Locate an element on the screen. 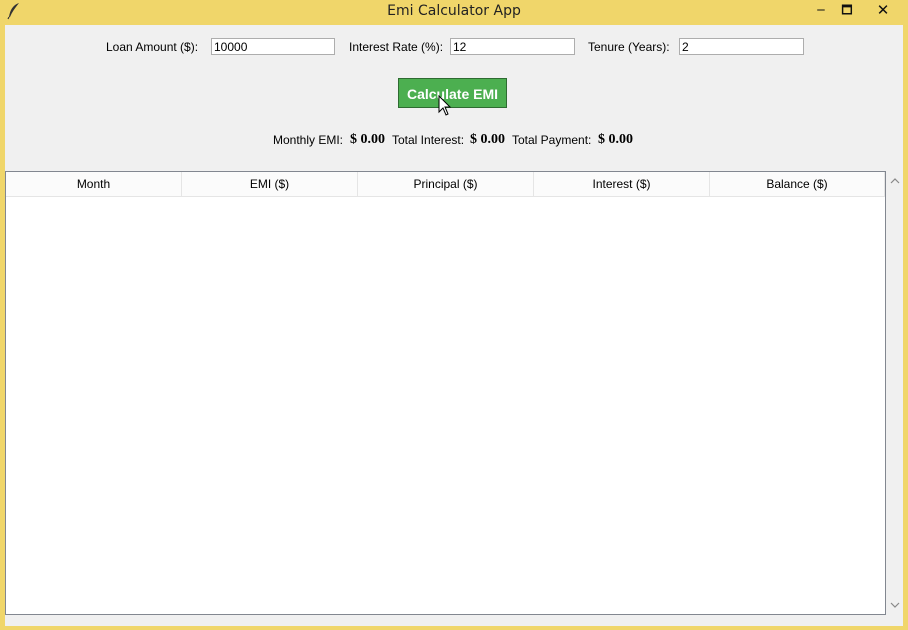 This screenshot has height=630, width=908. mouse-pointer-icon is located at coordinates (445, 105).